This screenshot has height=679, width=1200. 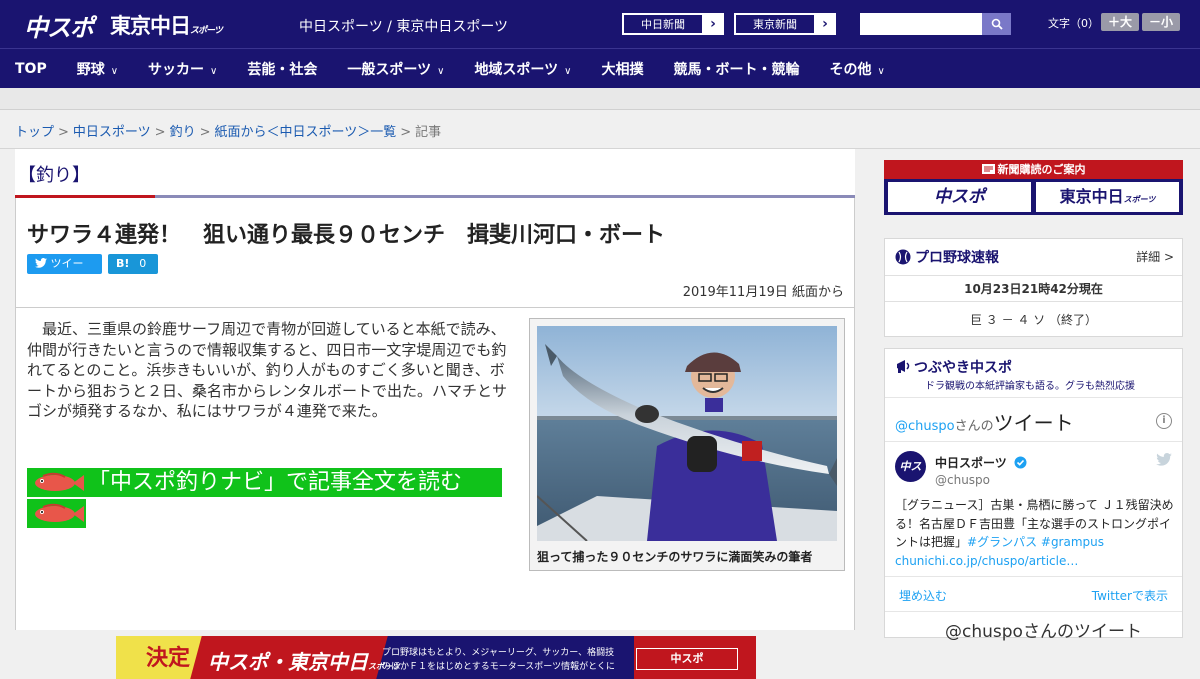 I want to click on nav-item: 野球 ∨, so click(x=97, y=69).